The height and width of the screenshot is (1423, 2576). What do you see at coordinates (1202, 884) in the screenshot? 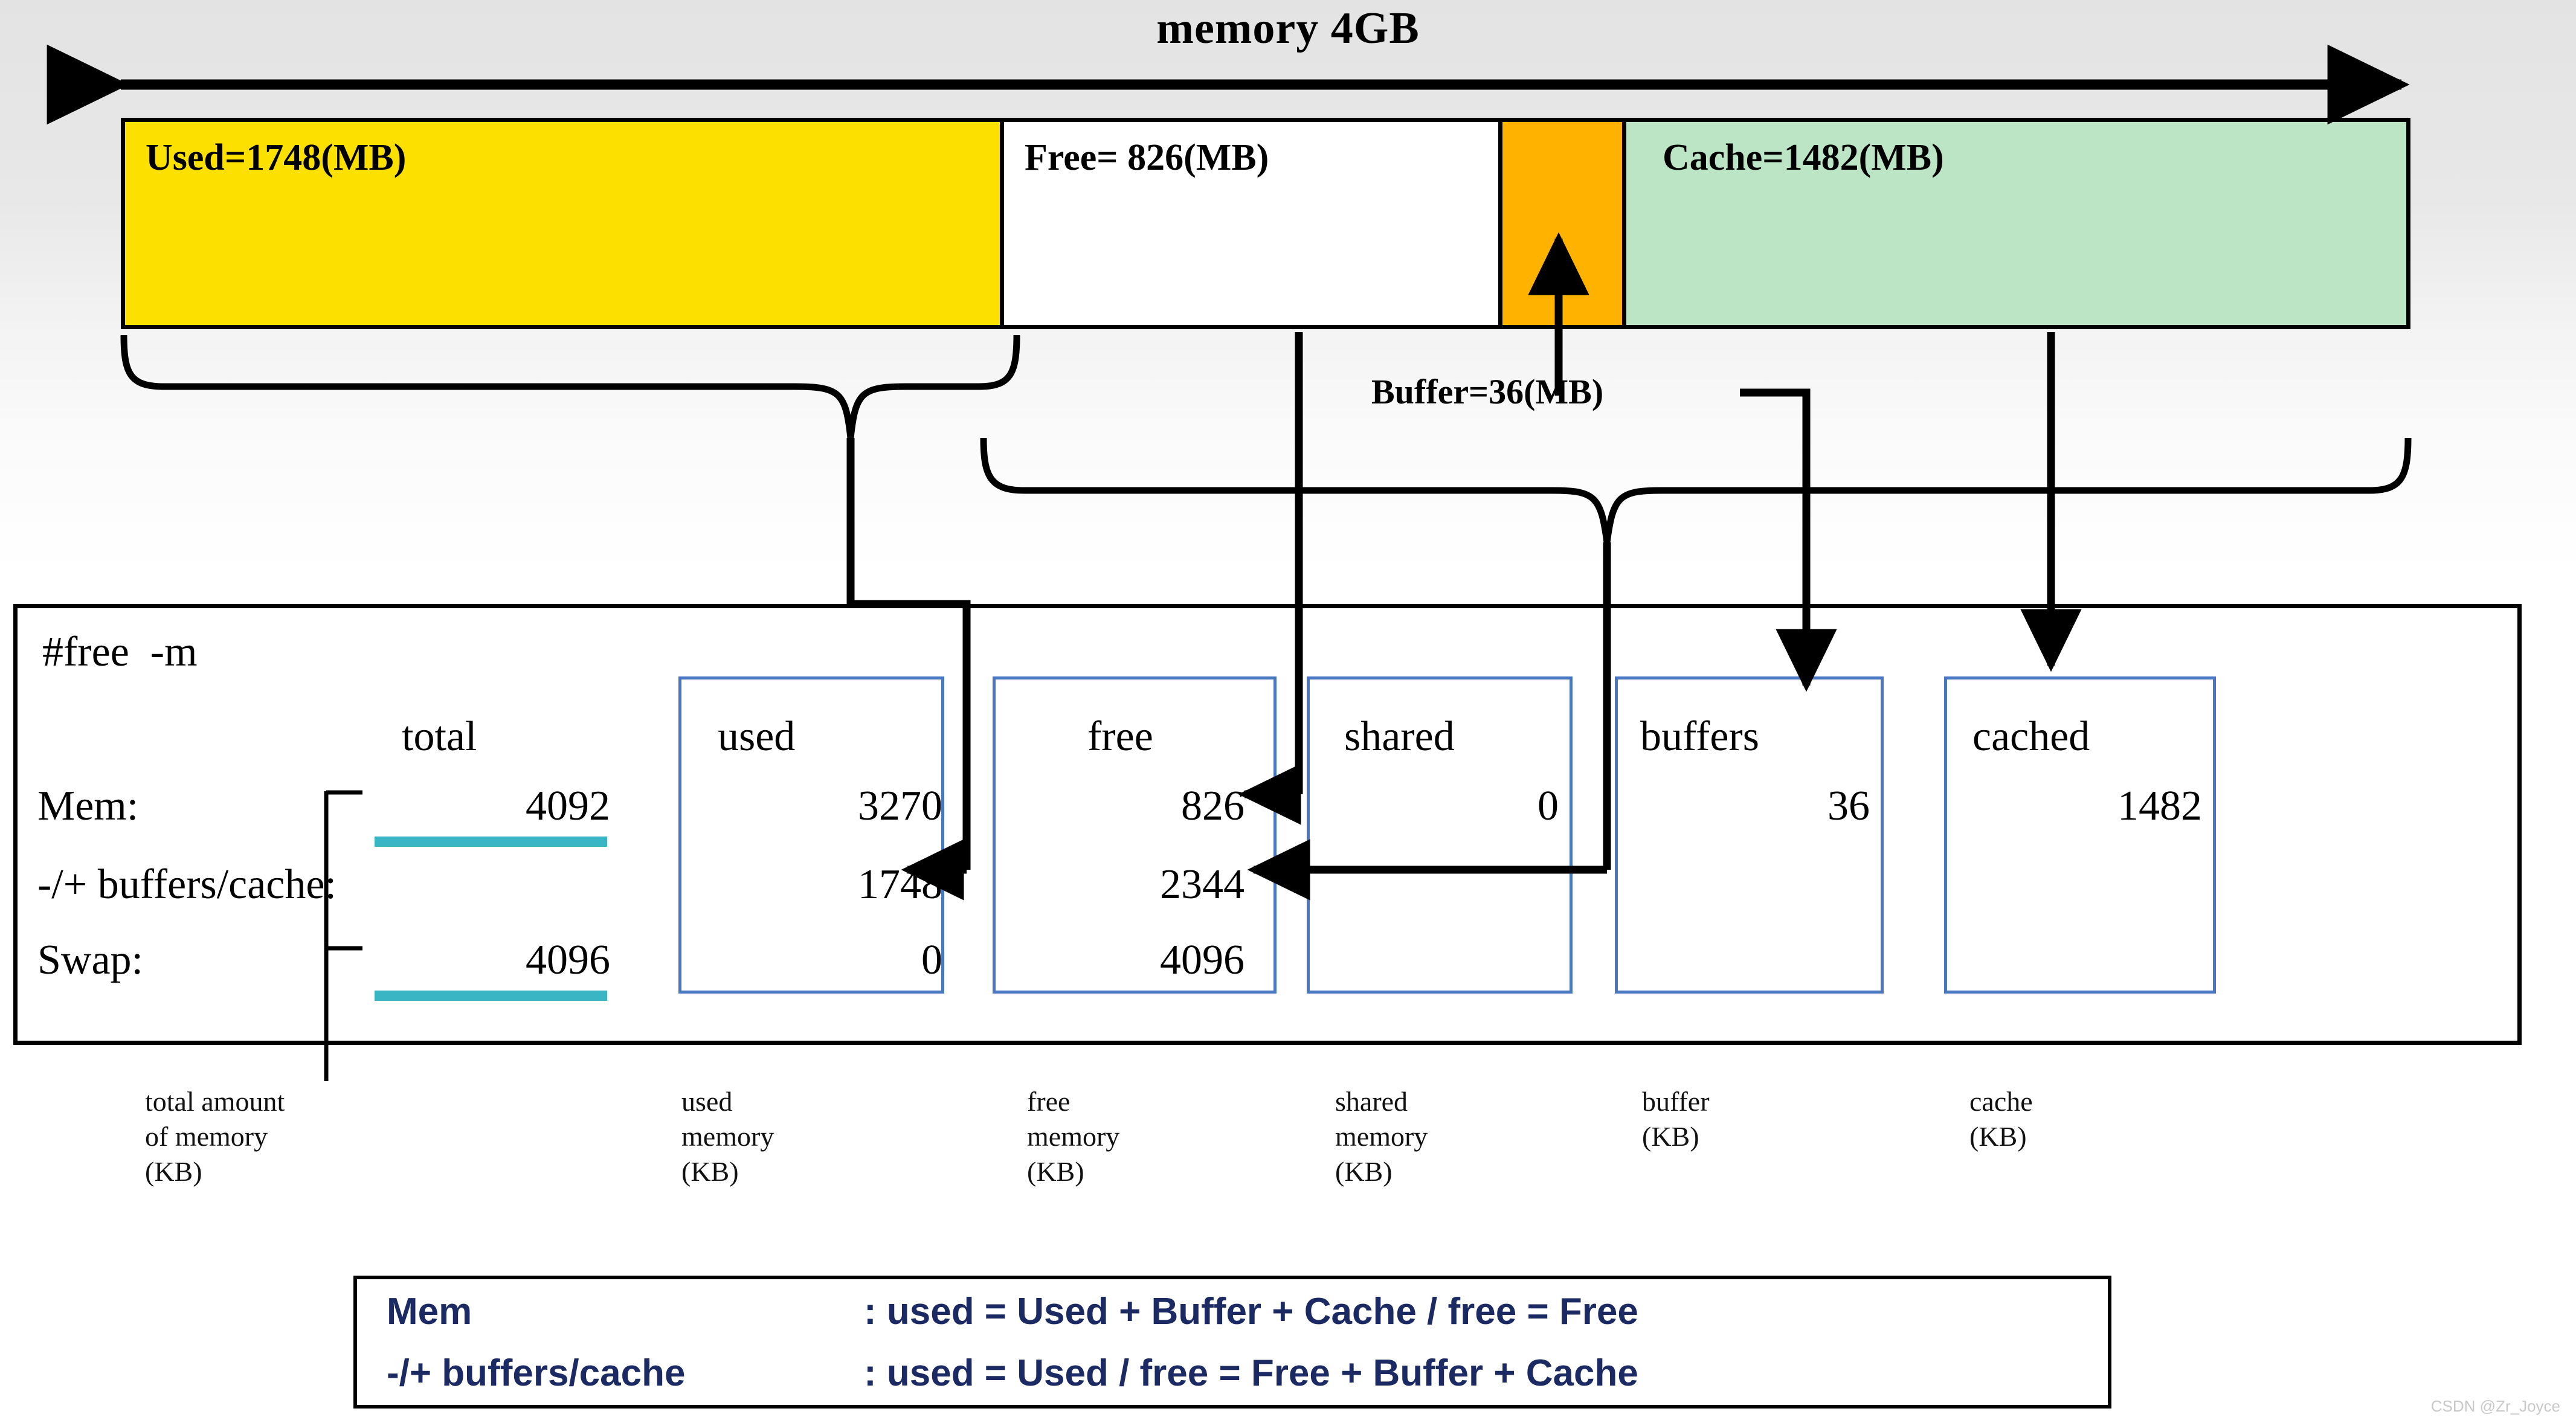
I see `cell-buffers-free: 2344` at bounding box center [1202, 884].